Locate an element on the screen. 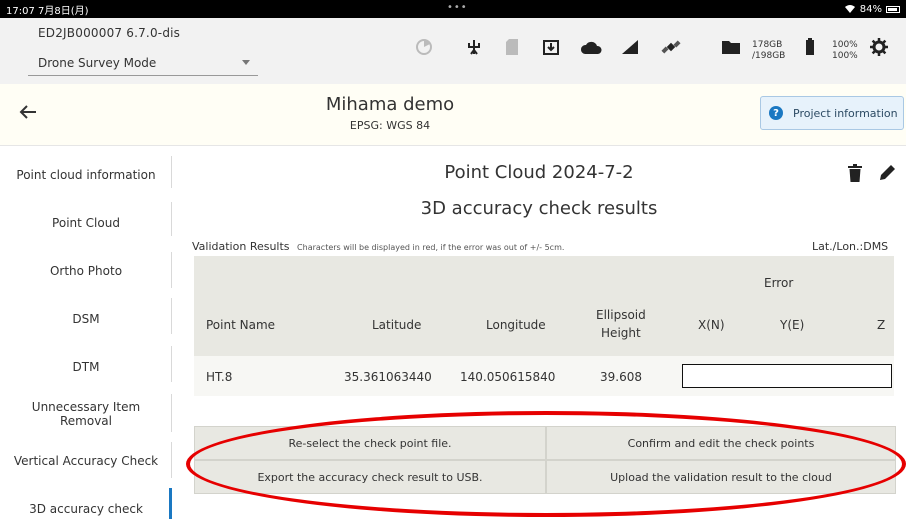 This screenshot has height=519, width=906. col-point-name: Point Name is located at coordinates (241, 325).